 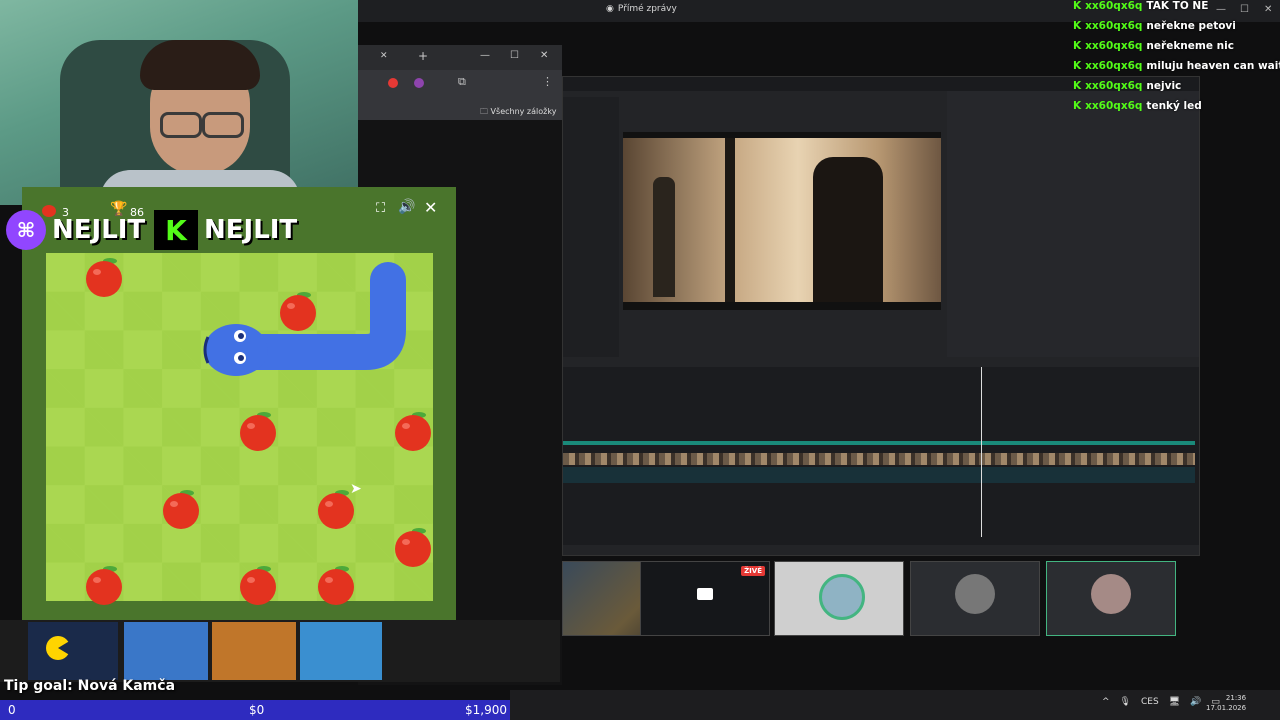 What do you see at coordinates (1154, 26) in the screenshot?
I see `chat-message: K xx60qx6q neřekne petovi` at bounding box center [1154, 26].